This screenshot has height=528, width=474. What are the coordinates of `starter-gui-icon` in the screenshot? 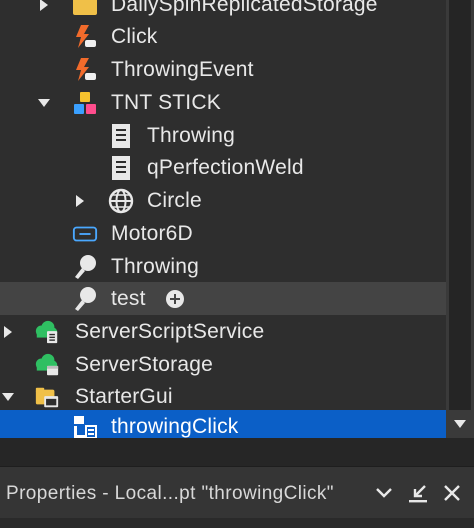 It's located at (47, 397).